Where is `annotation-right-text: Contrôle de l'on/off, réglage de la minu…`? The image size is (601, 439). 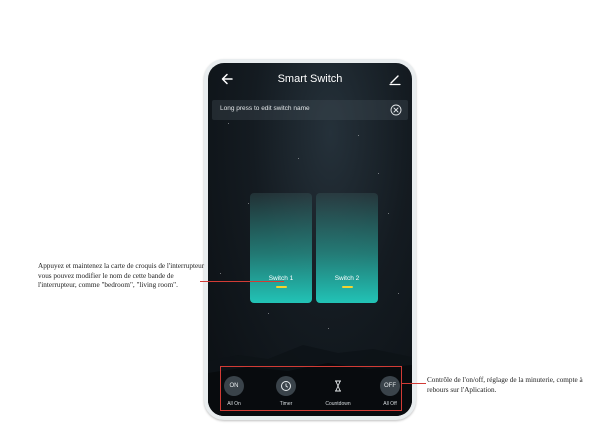
annotation-right-text: Contrôle de l'on/off, réglage de la minu… is located at coordinates (505, 385).